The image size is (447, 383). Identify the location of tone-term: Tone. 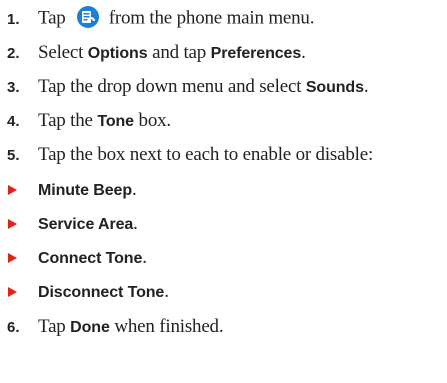
(115, 121).